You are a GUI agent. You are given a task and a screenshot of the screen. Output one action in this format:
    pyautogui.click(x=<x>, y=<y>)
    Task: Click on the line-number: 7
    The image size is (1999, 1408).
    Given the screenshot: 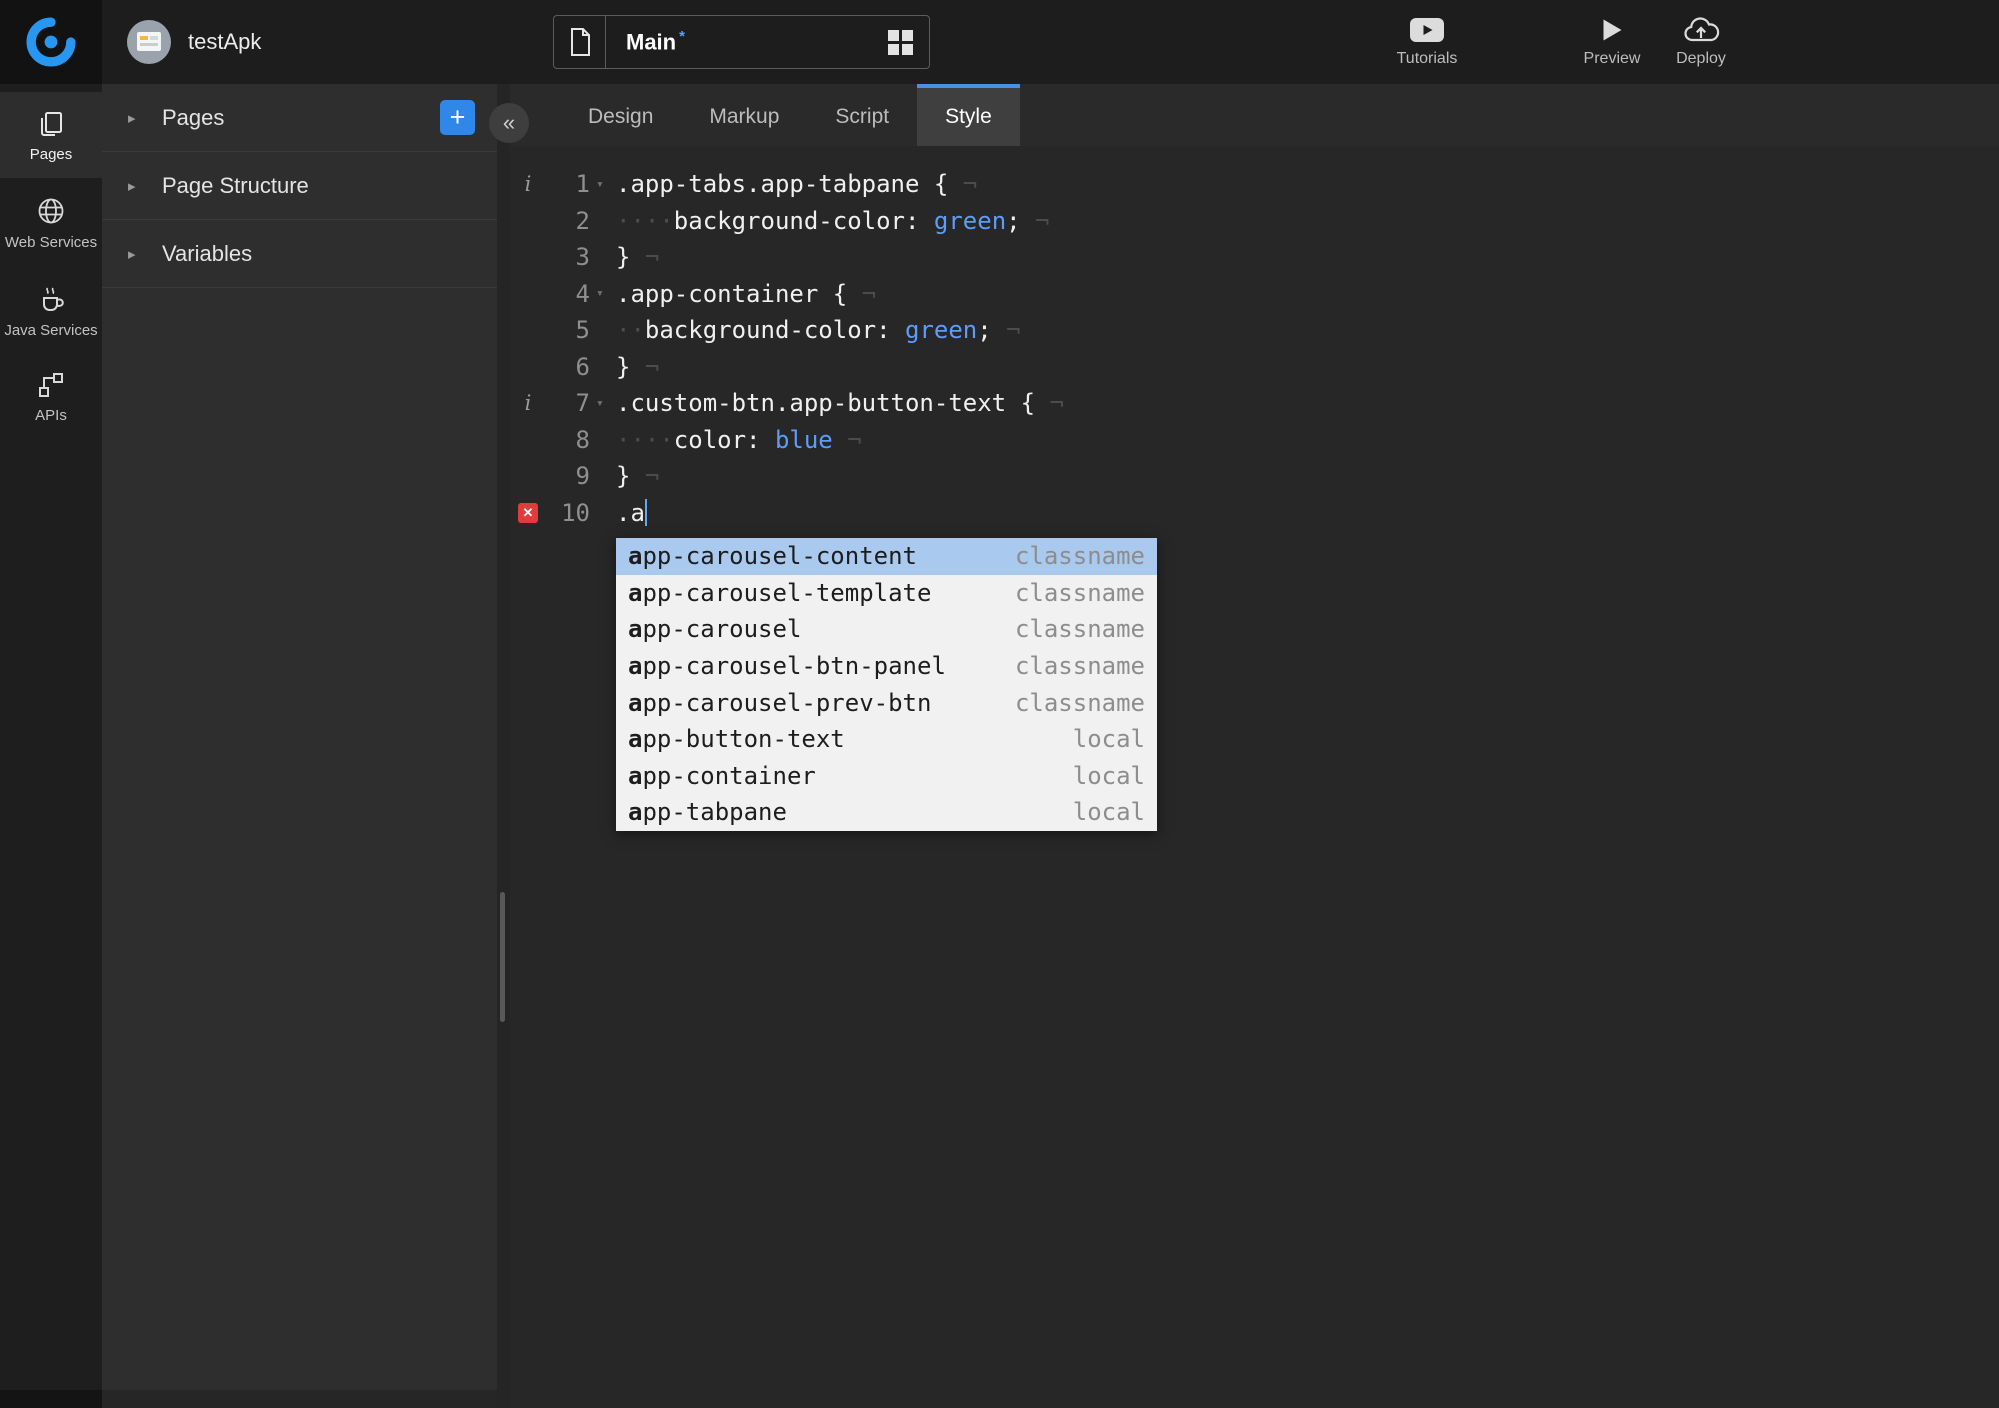 What is the action you would take?
    pyautogui.click(x=582, y=403)
    